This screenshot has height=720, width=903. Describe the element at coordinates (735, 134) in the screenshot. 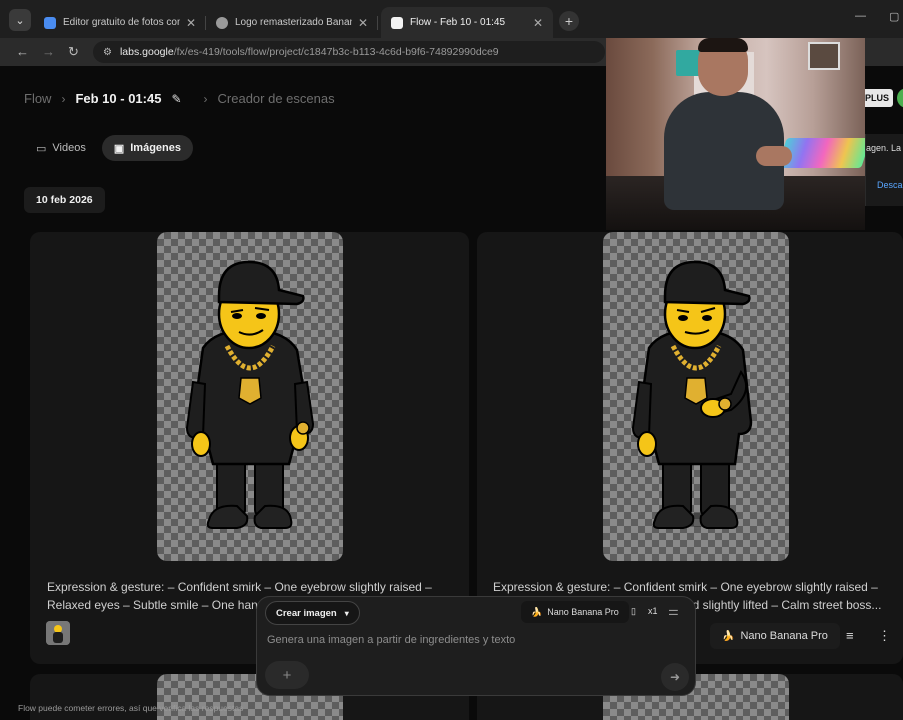

I see `webcam-overlay` at that location.